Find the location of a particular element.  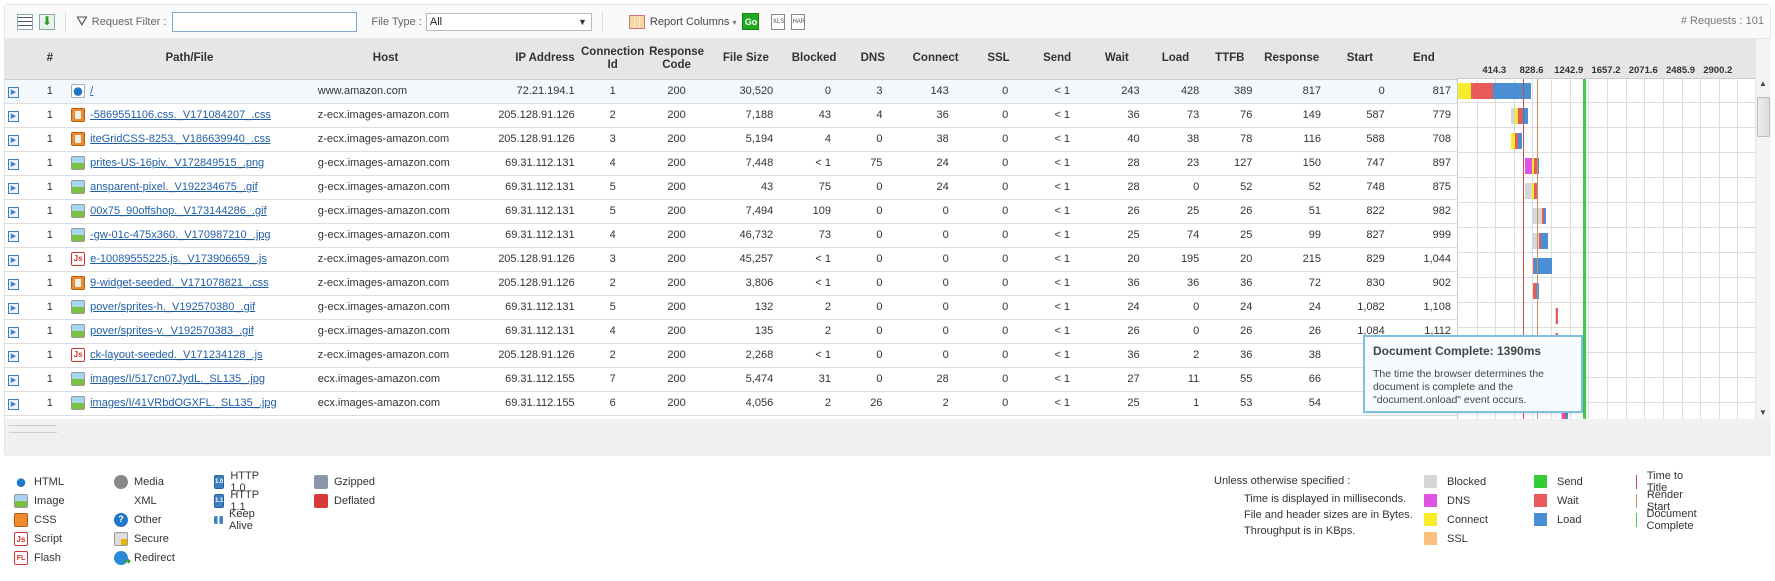

col-wait: Wait is located at coordinates (1117, 59).